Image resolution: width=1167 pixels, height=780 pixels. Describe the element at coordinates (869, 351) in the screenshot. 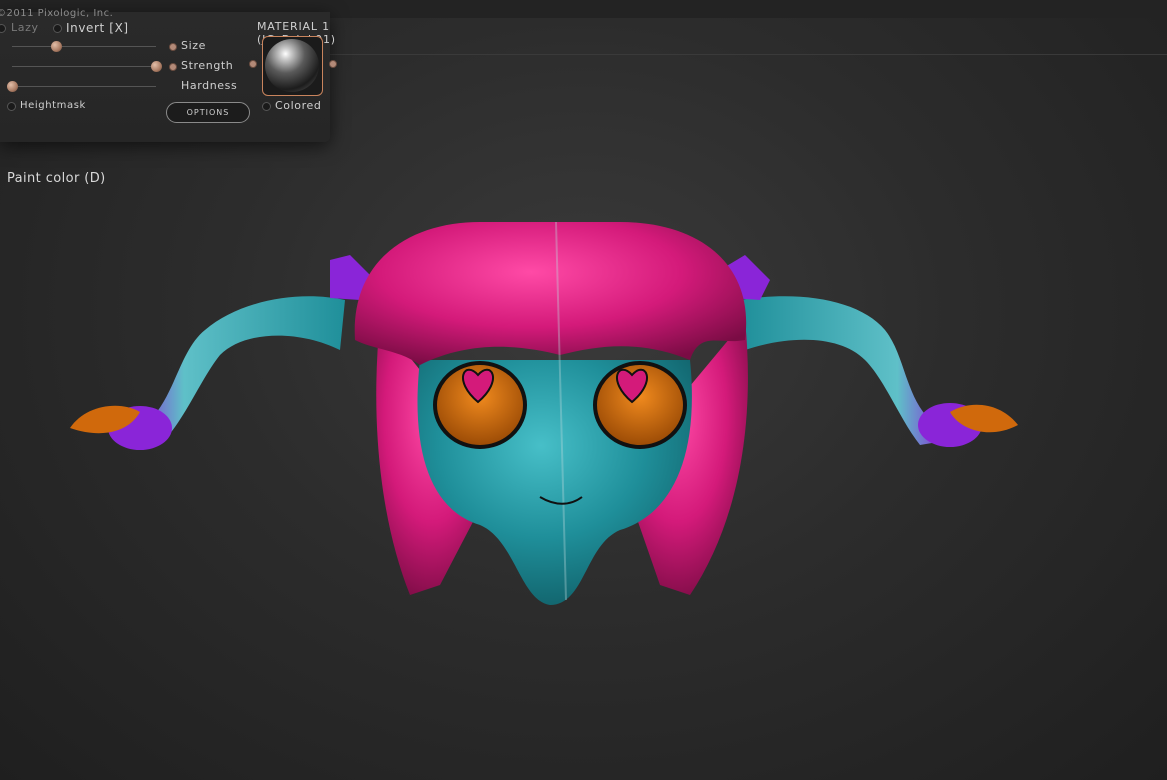

I see `right-tentacle-arm` at that location.